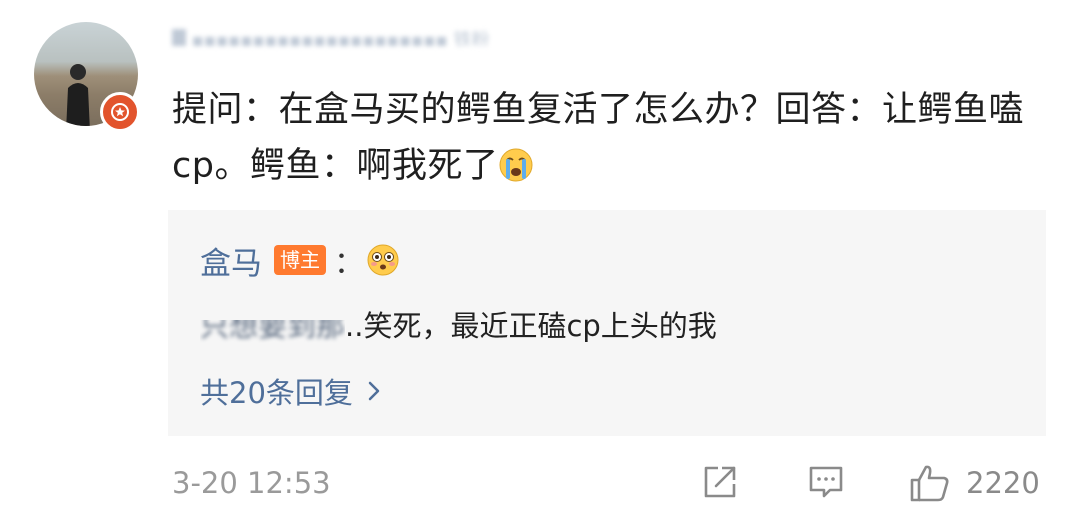 This screenshot has width=1080, height=505. I want to click on reply-text-visible: ..笑死，最近正磕cp上头的我, so click(531, 326).